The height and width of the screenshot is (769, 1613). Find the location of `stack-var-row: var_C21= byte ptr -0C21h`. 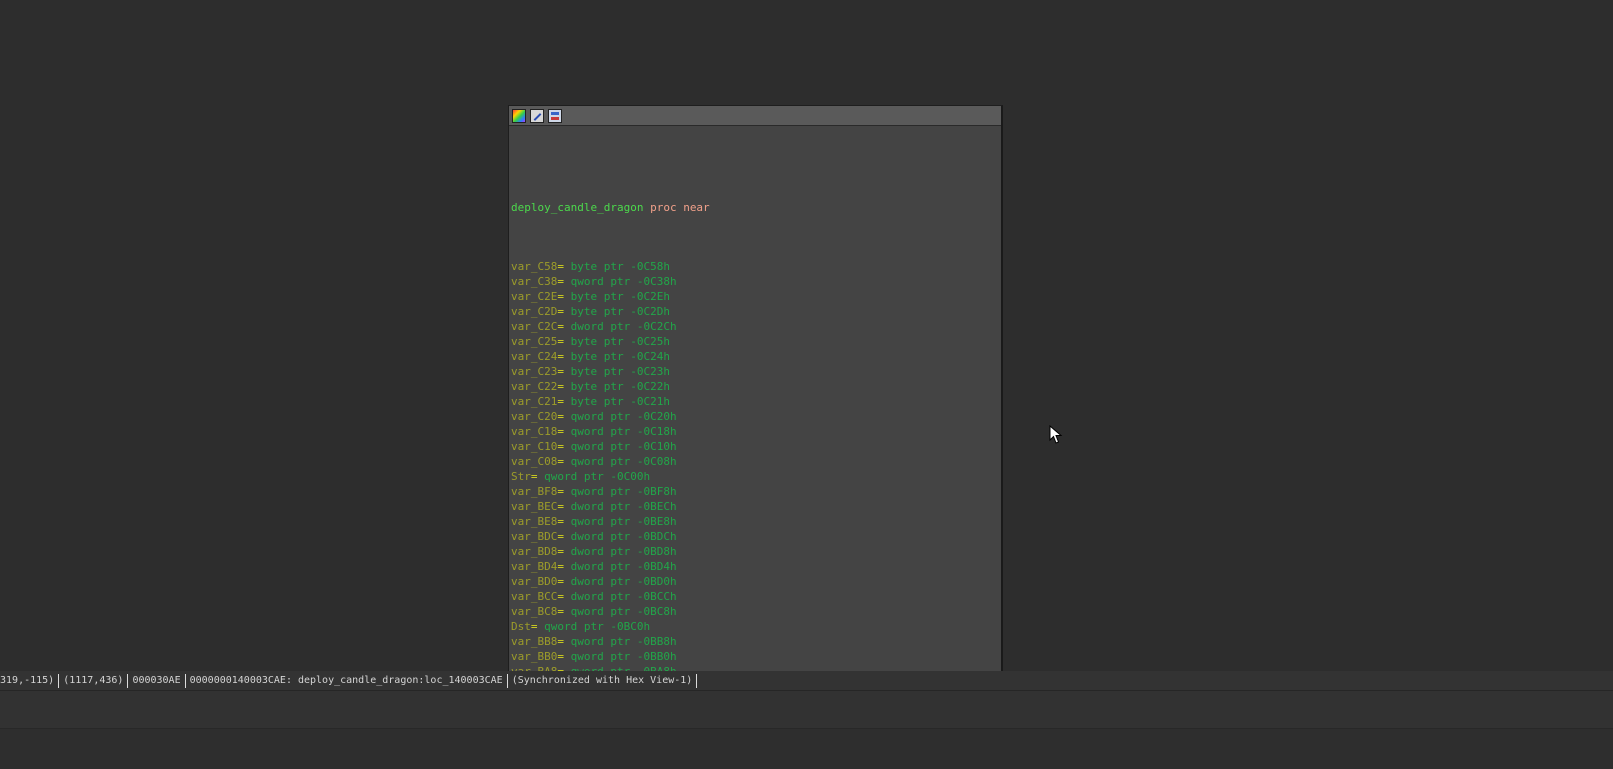

stack-var-row: var_C21= byte ptr -0C21h is located at coordinates (756, 401).